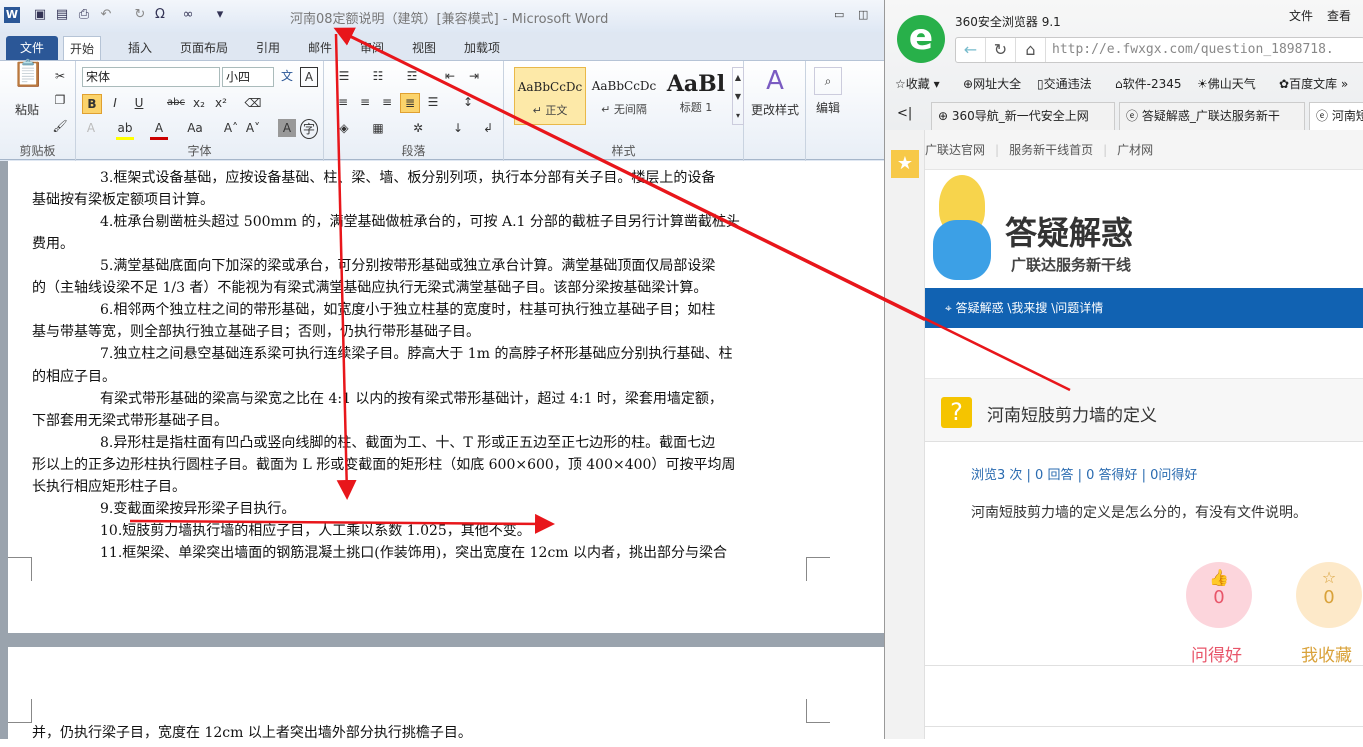 The height and width of the screenshot is (747, 1363). I want to click on favorite-button: ☆ 0, so click(1329, 595).